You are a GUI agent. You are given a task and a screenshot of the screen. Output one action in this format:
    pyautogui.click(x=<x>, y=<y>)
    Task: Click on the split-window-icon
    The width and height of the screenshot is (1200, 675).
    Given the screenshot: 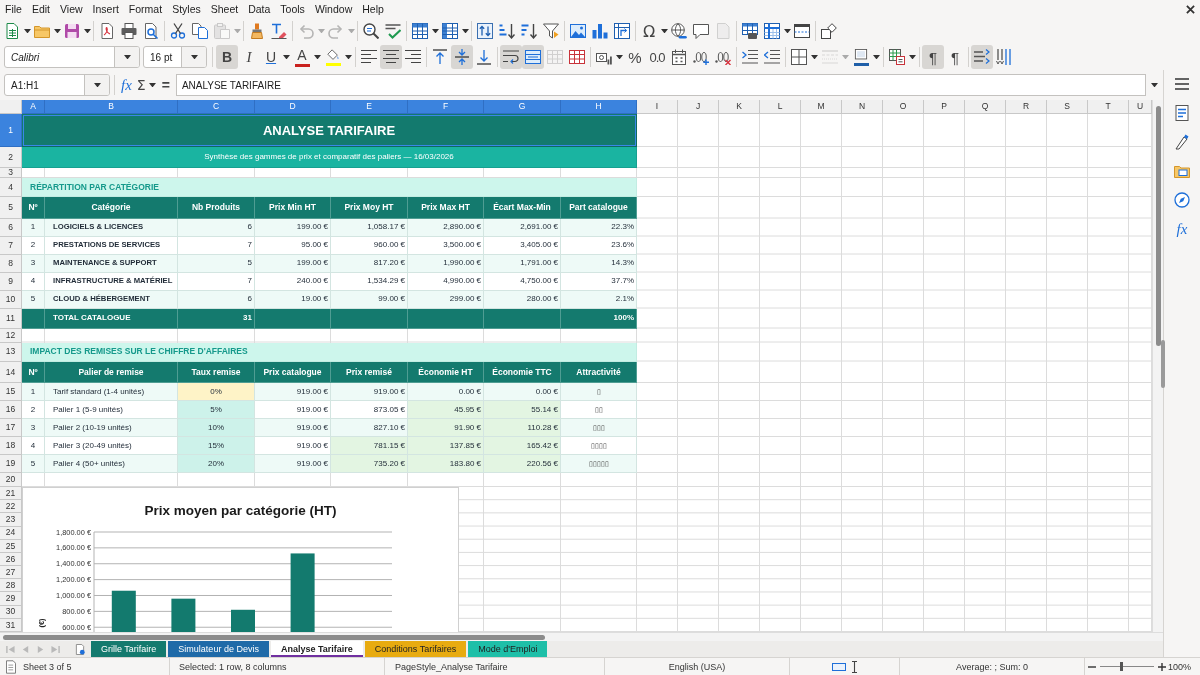 What is the action you would take?
    pyautogui.click(x=802, y=31)
    